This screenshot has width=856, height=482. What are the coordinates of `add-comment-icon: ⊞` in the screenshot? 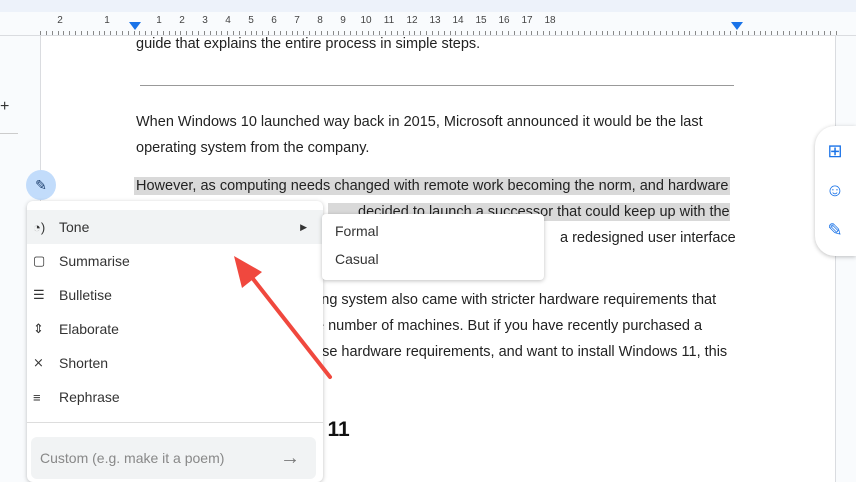 It's located at (835, 151).